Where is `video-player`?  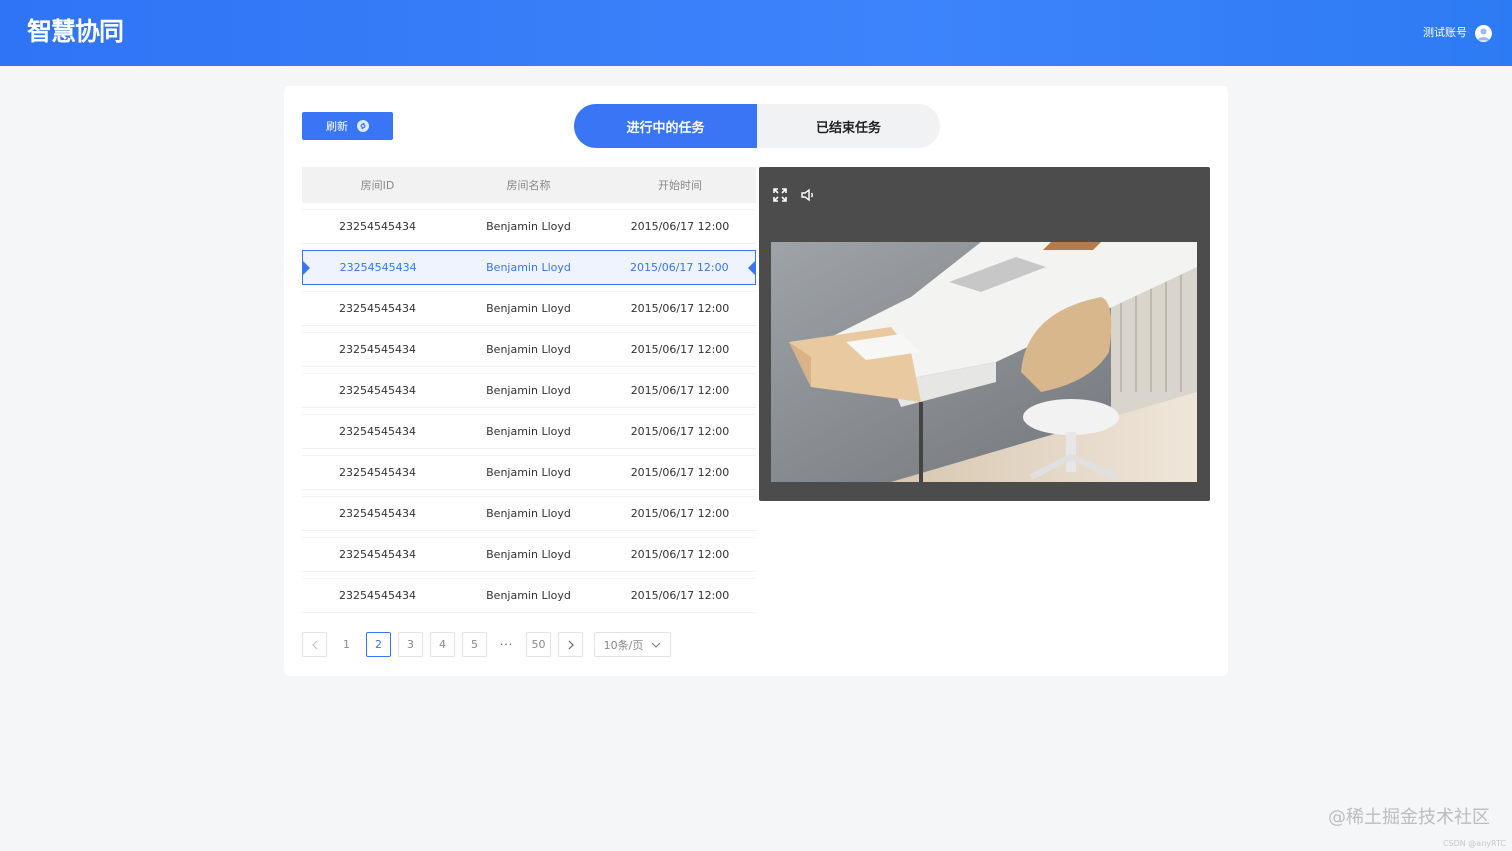
video-player is located at coordinates (984, 334).